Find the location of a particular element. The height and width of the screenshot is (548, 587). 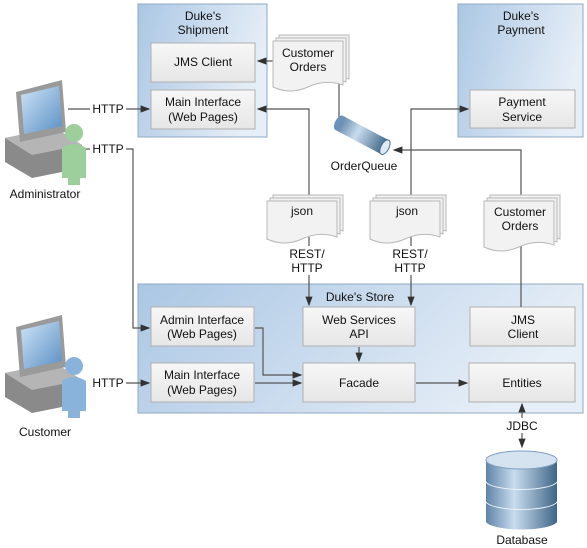

store-entities: Entities is located at coordinates (521, 383).